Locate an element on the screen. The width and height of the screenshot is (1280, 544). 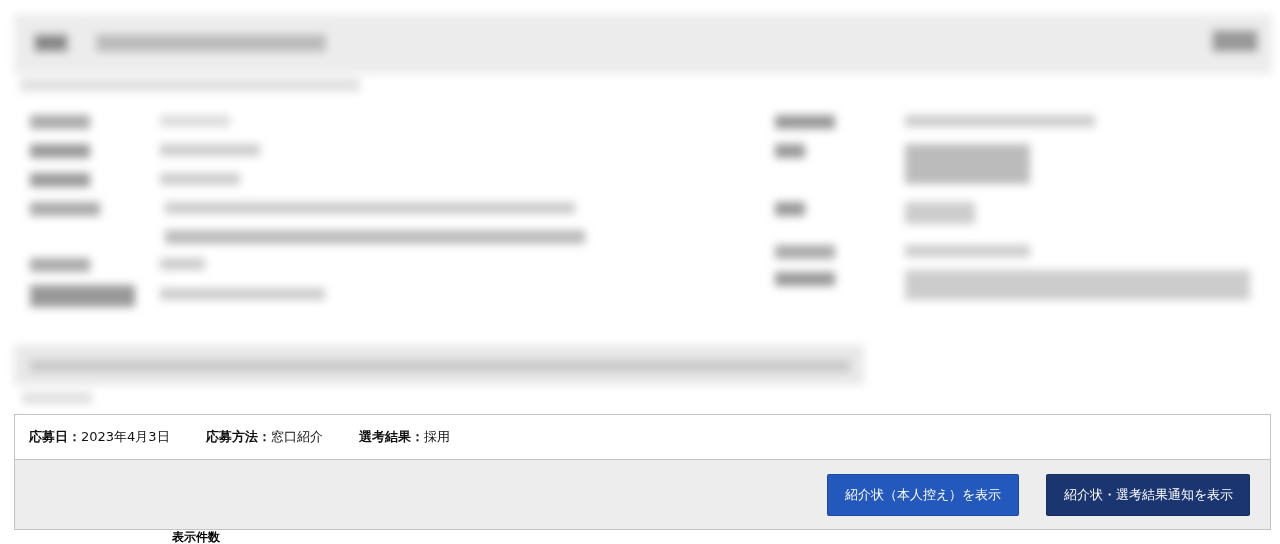
field-value: 採用 is located at coordinates (436, 436).